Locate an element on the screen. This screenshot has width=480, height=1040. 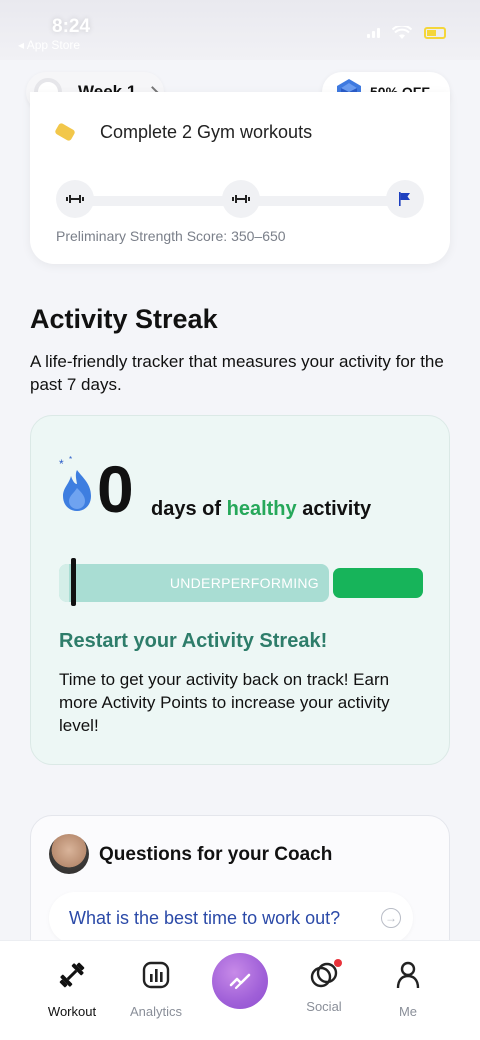
tab-bar: Workout Analytics Social Me is located at coordinates (240, 990).